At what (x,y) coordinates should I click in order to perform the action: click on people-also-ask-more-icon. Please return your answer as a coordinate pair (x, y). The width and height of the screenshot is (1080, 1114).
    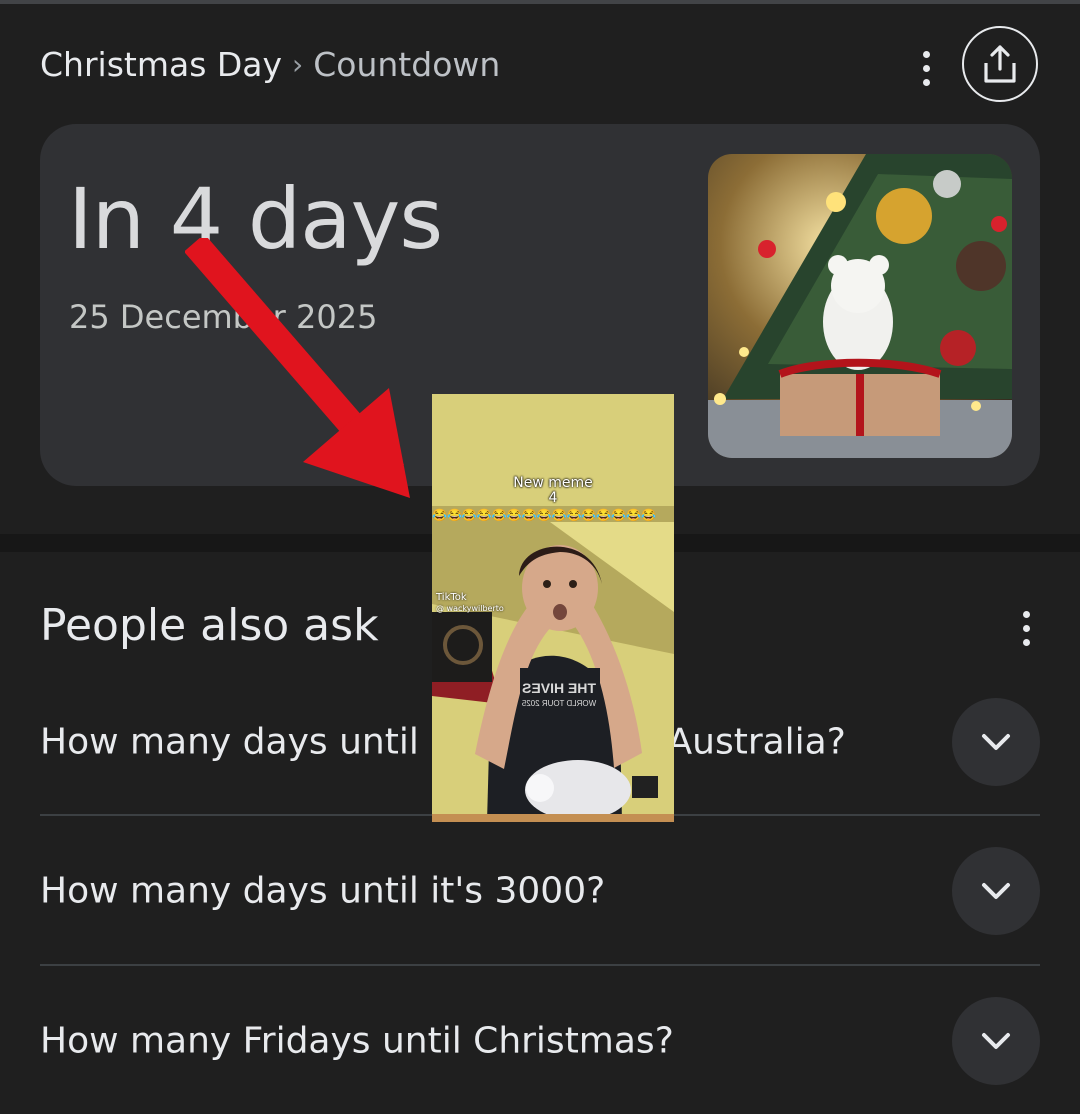
    Looking at the image, I should click on (1026, 628).